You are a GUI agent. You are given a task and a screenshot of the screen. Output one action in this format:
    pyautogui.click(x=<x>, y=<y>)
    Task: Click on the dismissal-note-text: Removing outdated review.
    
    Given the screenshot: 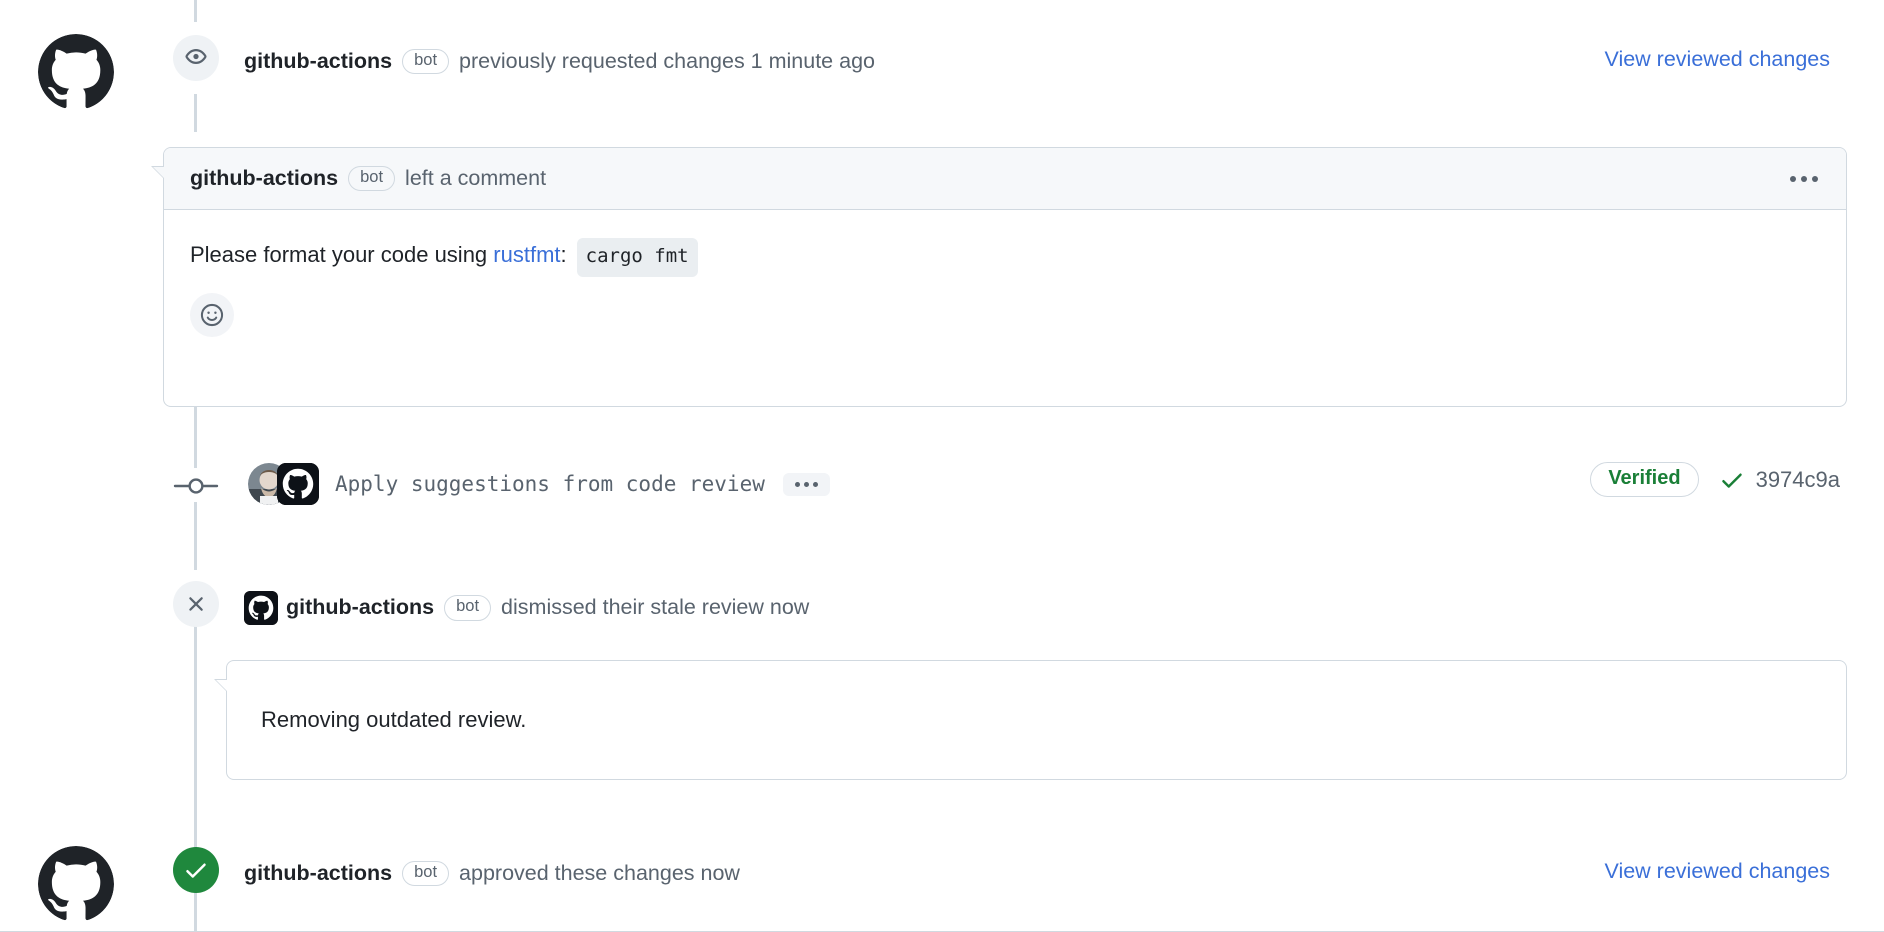 What is the action you would take?
    pyautogui.click(x=394, y=719)
    